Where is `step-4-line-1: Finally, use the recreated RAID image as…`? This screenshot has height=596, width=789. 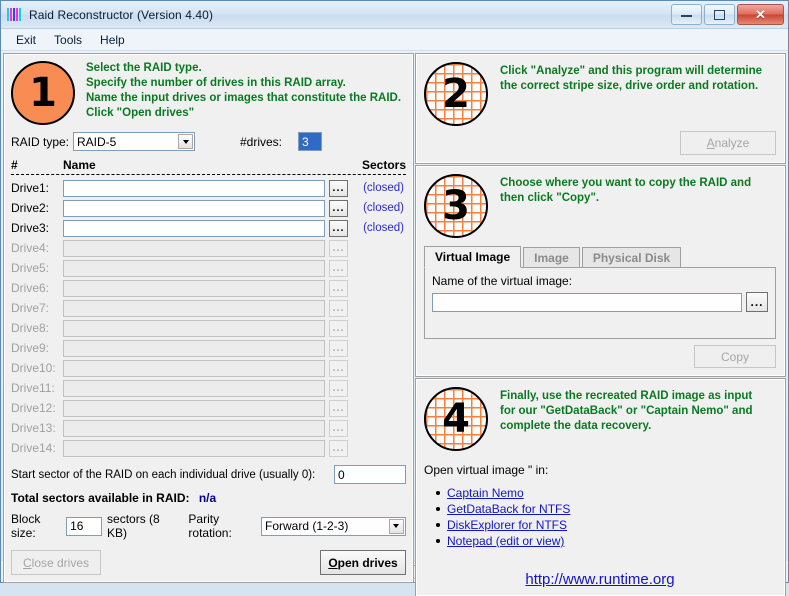 step-4-line-1: Finally, use the recreated RAID image as… is located at coordinates (626, 396).